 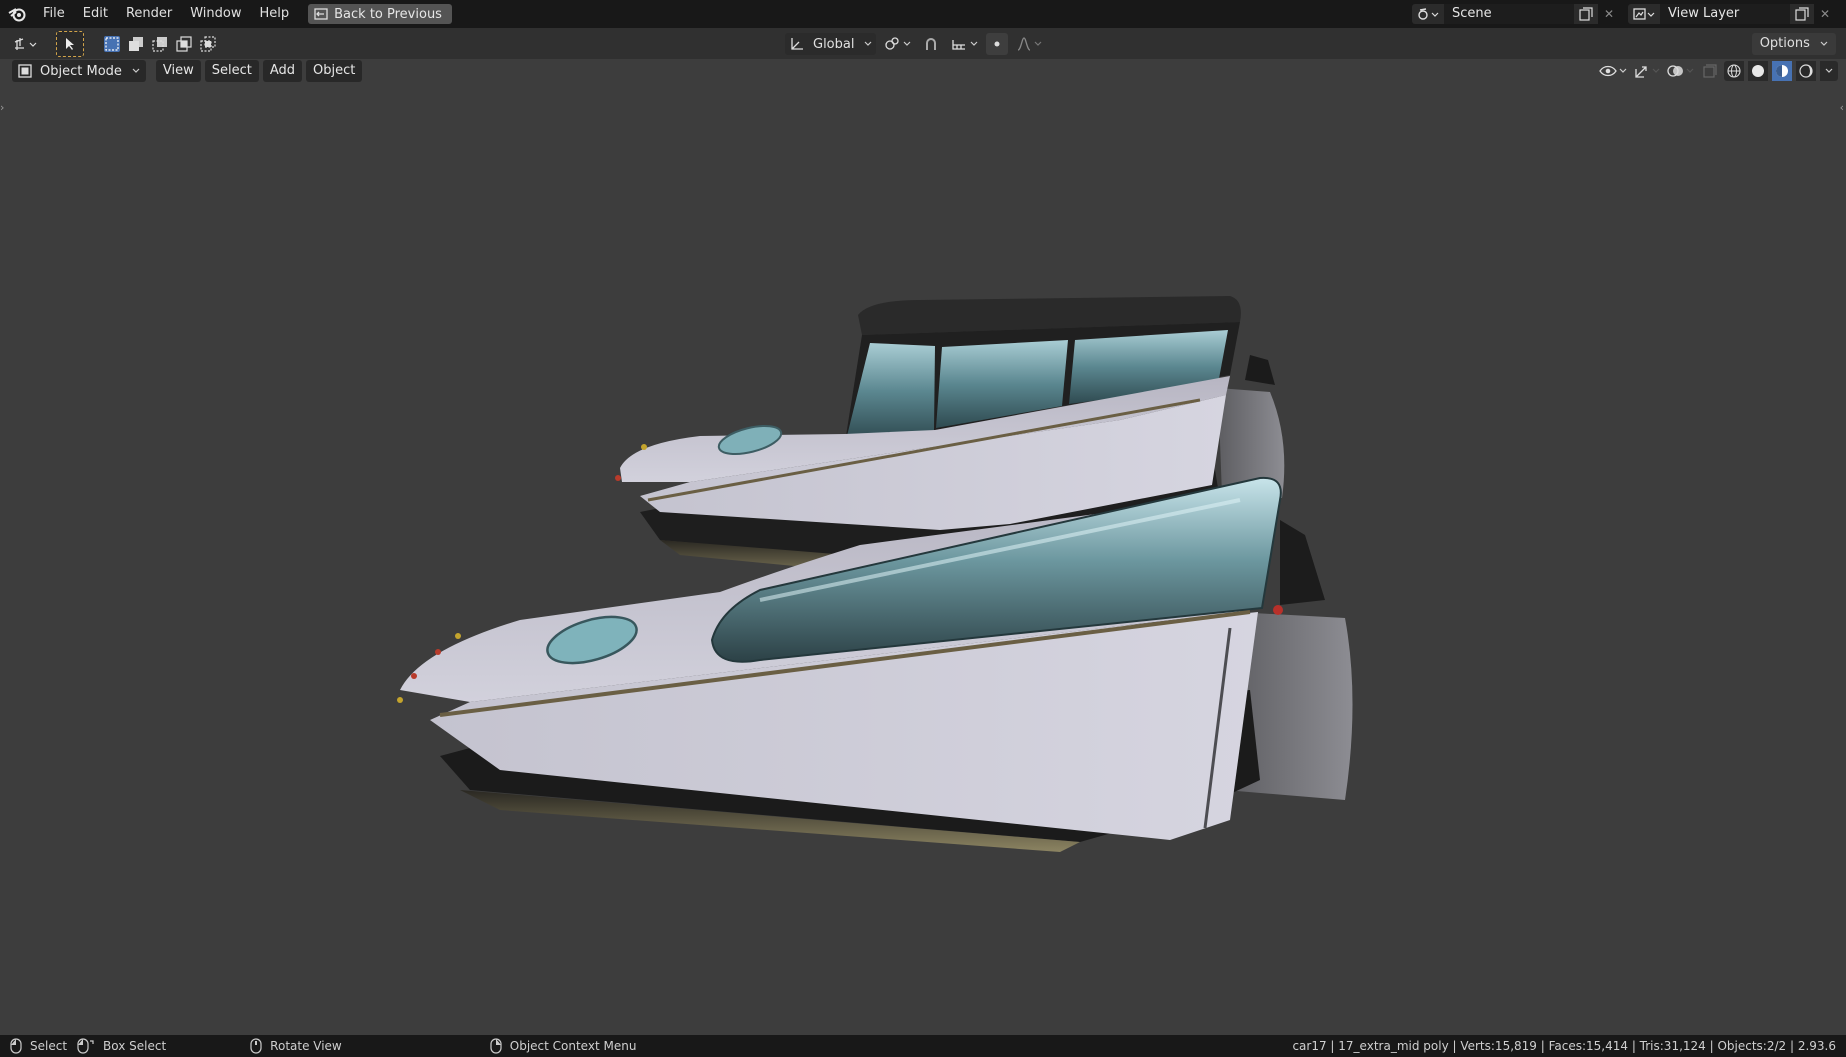 What do you see at coordinates (112, 43) in the screenshot?
I see `select-new-icon` at bounding box center [112, 43].